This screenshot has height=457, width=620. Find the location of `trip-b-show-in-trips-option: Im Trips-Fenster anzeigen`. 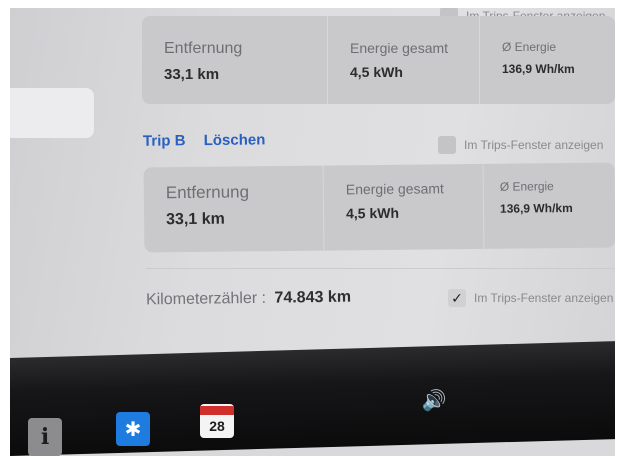

trip-b-show-in-trips-option: Im Trips-Fenster anzeigen is located at coordinates (520, 145).